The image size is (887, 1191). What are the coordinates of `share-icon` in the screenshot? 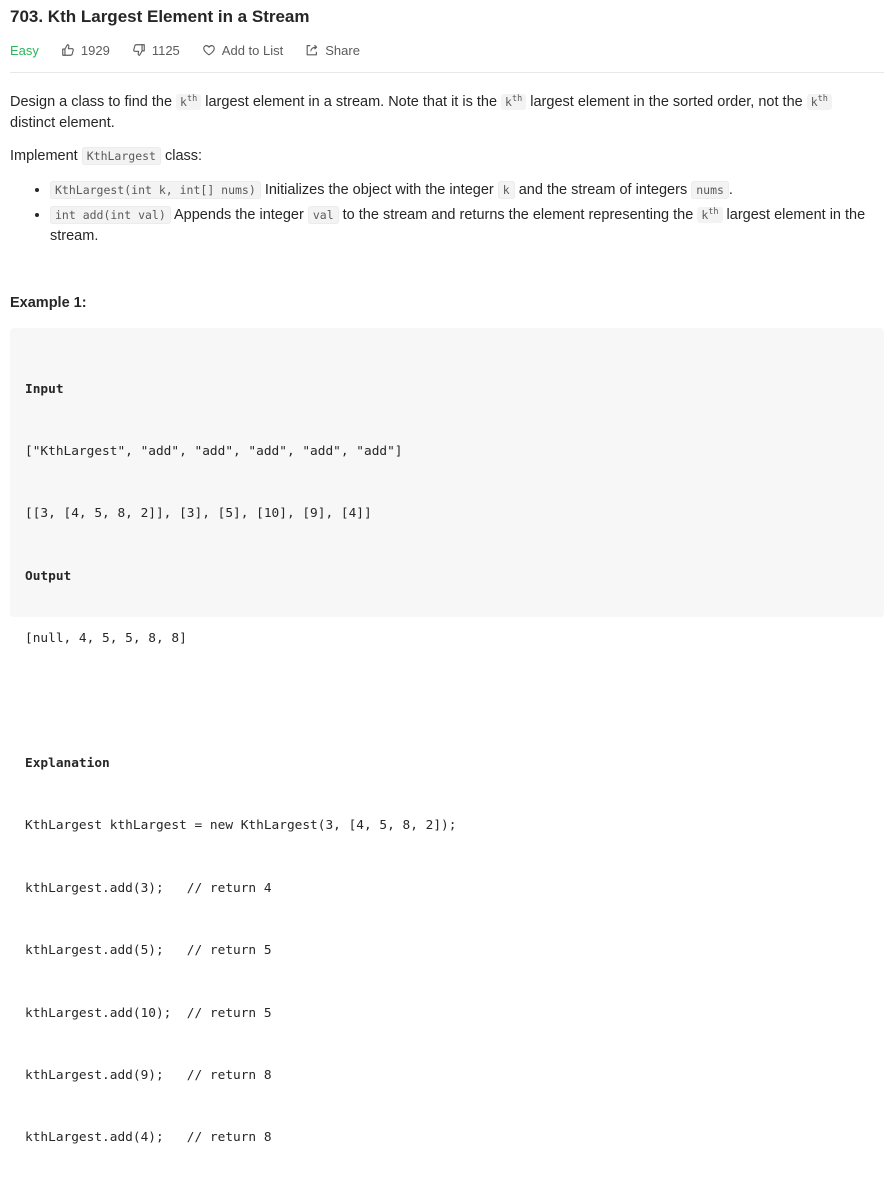 It's located at (312, 50).